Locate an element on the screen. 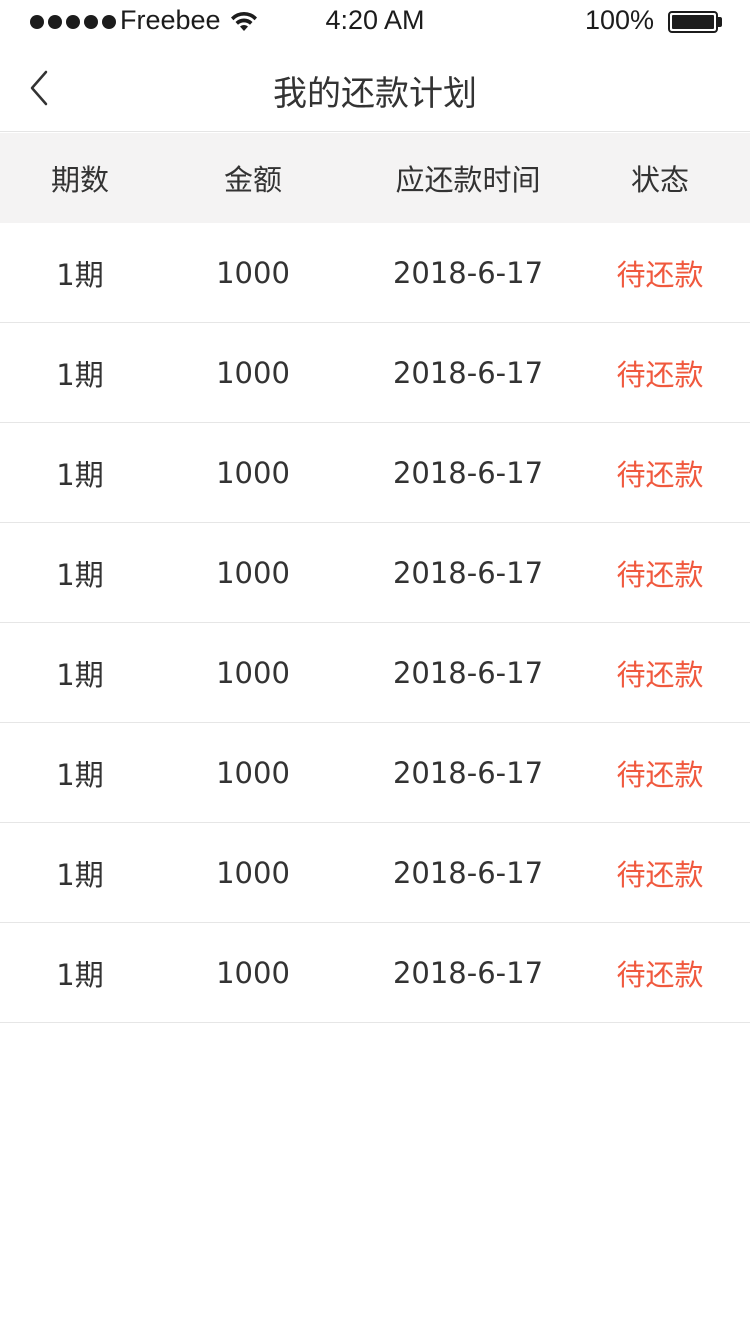  navigation-bar: 我的还款计划 is located at coordinates (375, 88).